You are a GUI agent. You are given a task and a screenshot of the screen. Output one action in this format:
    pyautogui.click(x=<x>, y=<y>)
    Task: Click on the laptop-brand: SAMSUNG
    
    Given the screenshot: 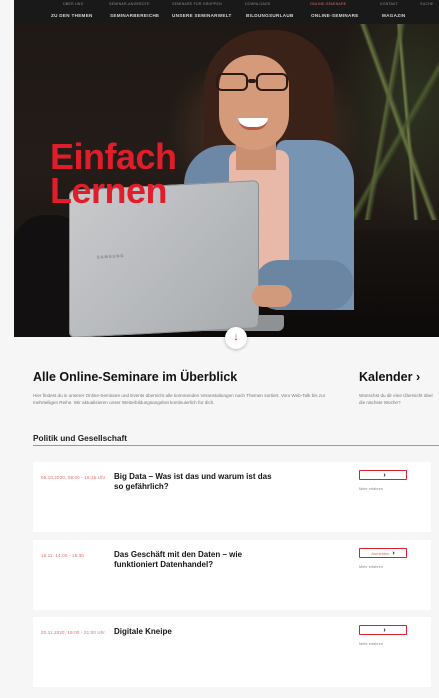 What is the action you would take?
    pyautogui.click(x=111, y=256)
    